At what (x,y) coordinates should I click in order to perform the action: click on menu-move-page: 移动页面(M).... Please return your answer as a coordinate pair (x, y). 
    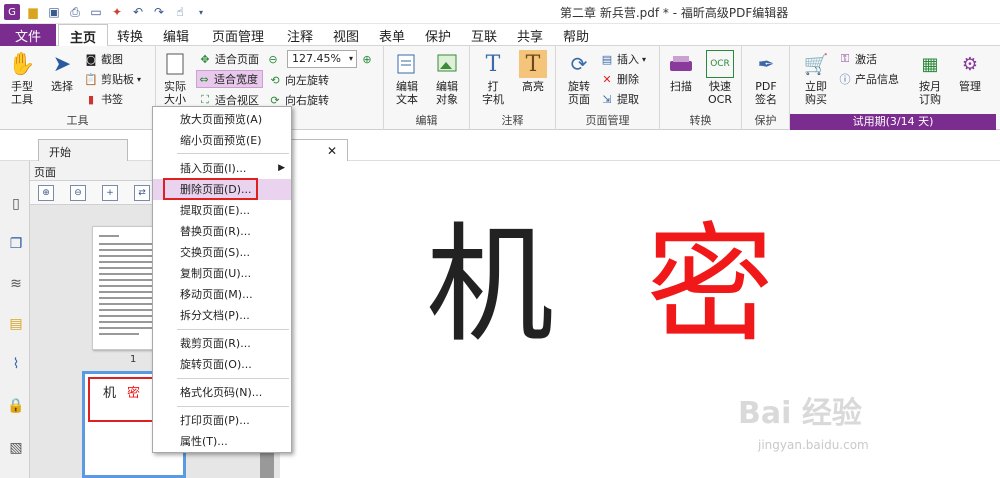
    Looking at the image, I should click on (222, 294).